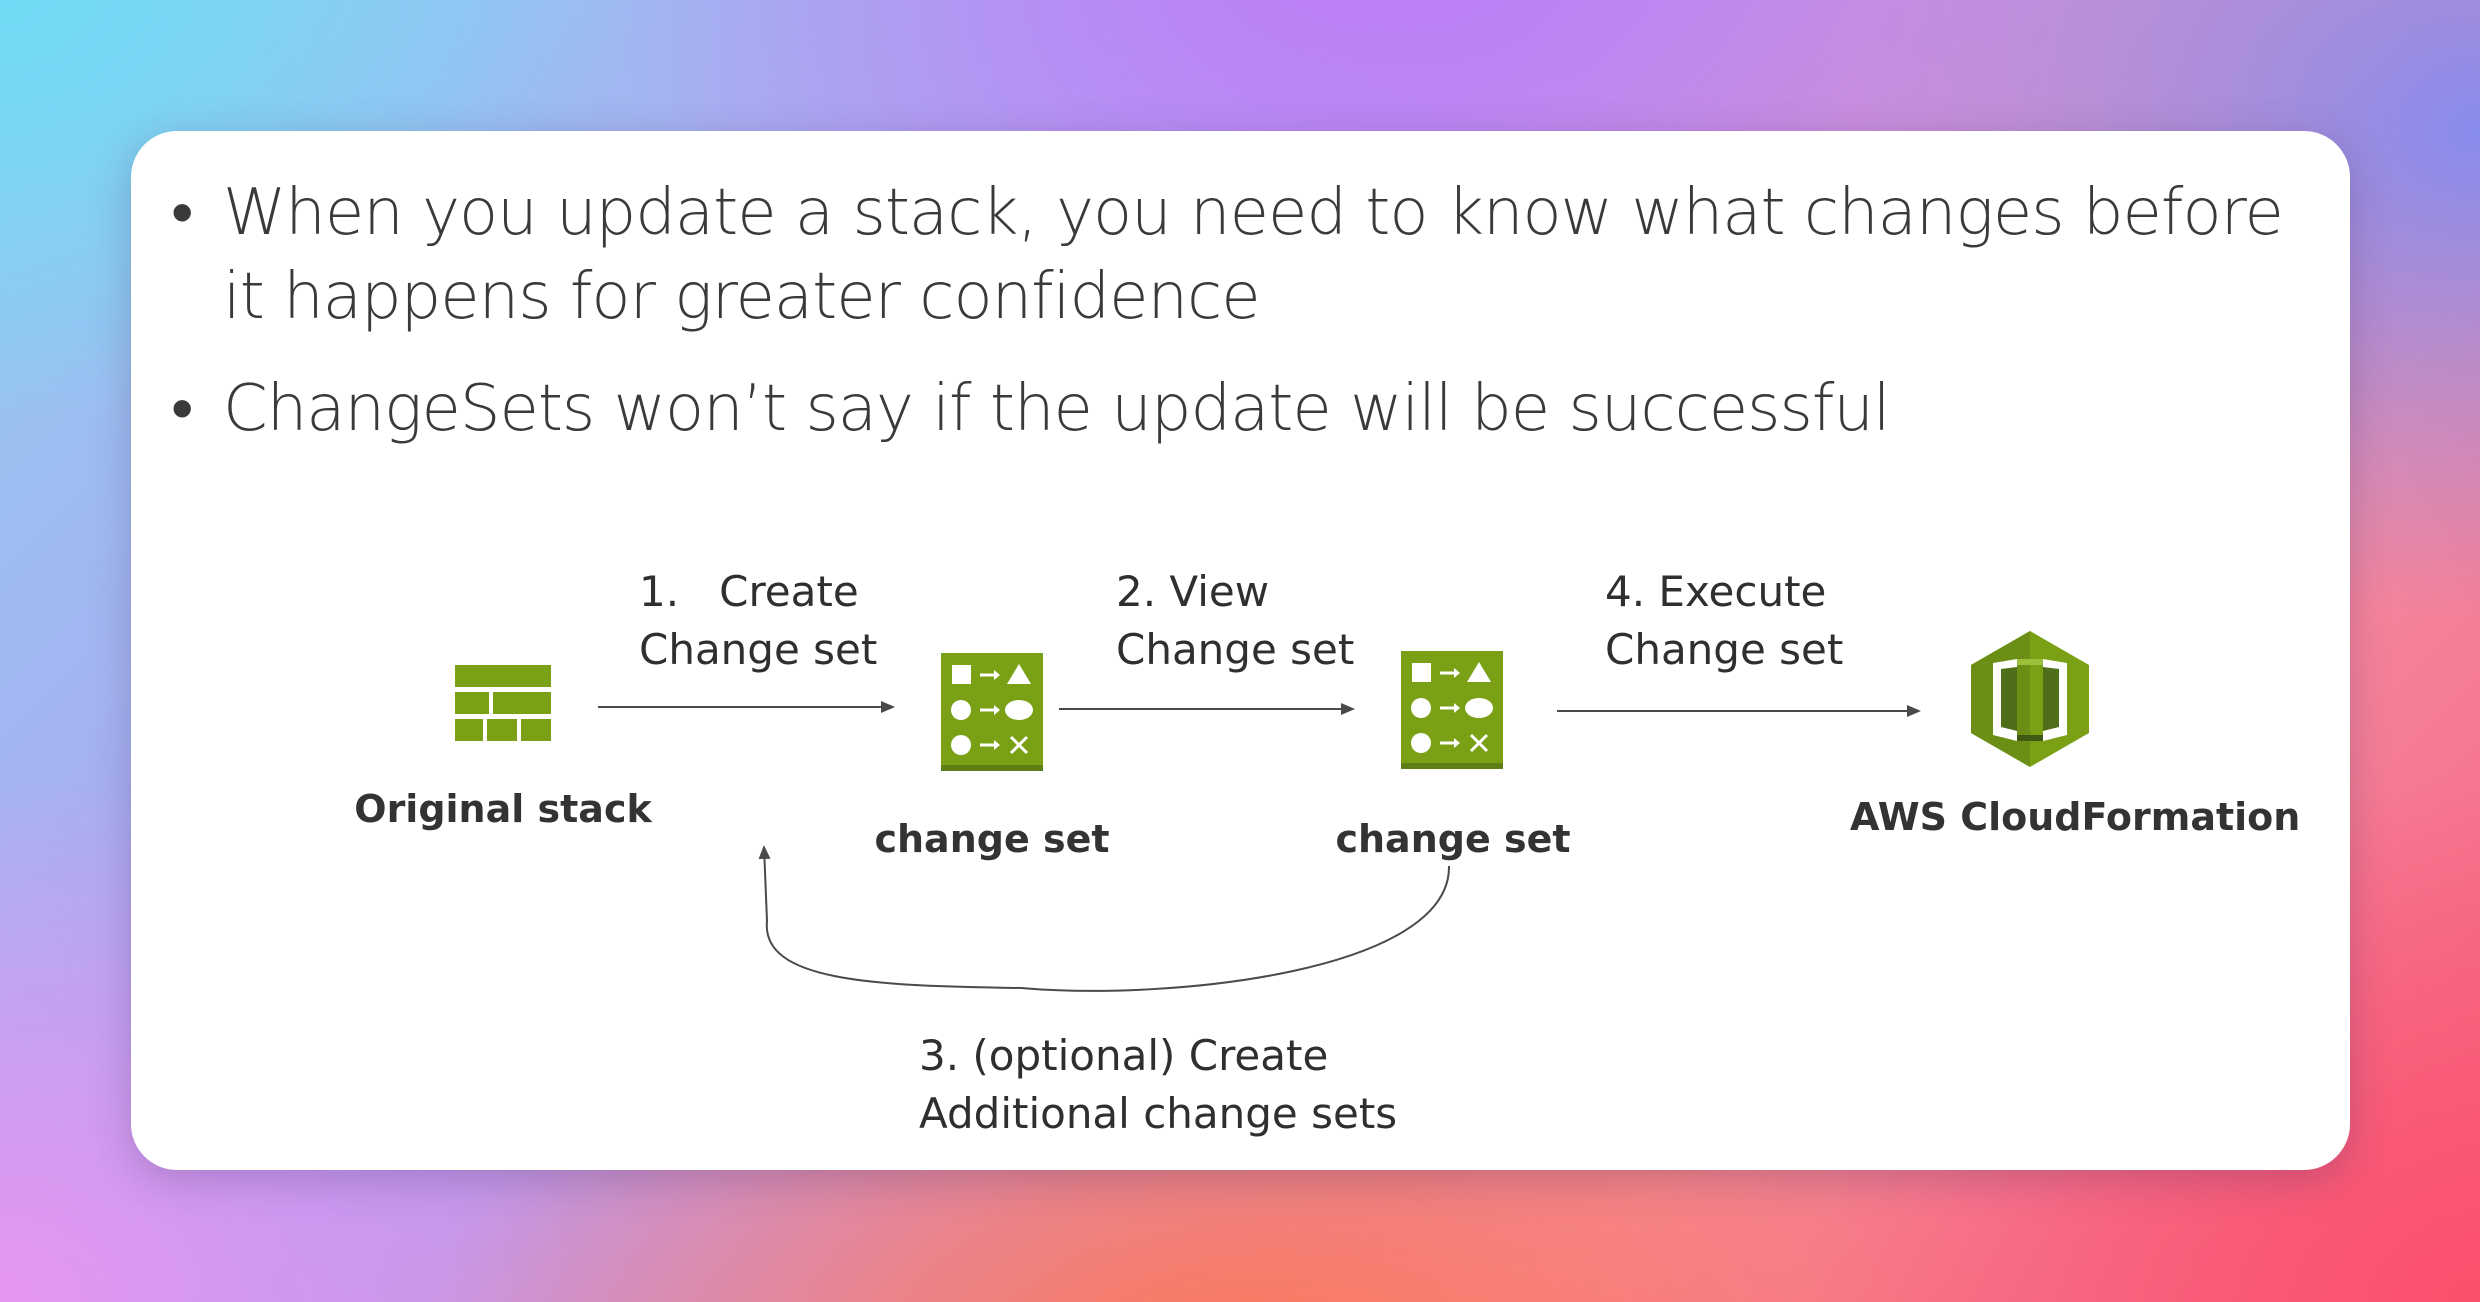 The image size is (2480, 1302). I want to click on step-view-line2: Change set, so click(1235, 649).